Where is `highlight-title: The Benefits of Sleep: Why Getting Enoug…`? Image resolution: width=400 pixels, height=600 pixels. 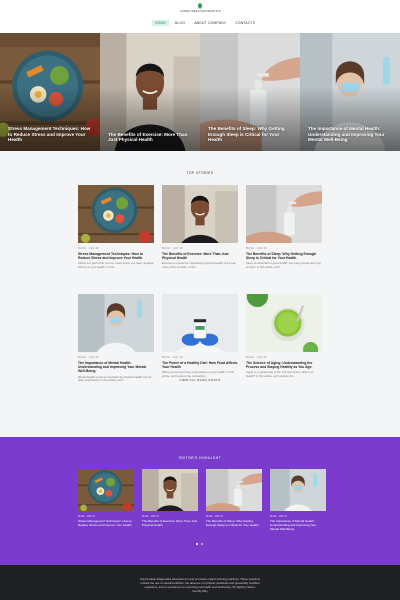
highlight-title: The Benefits of Sleep: Why Getting Enoug… is located at coordinates (234, 523).